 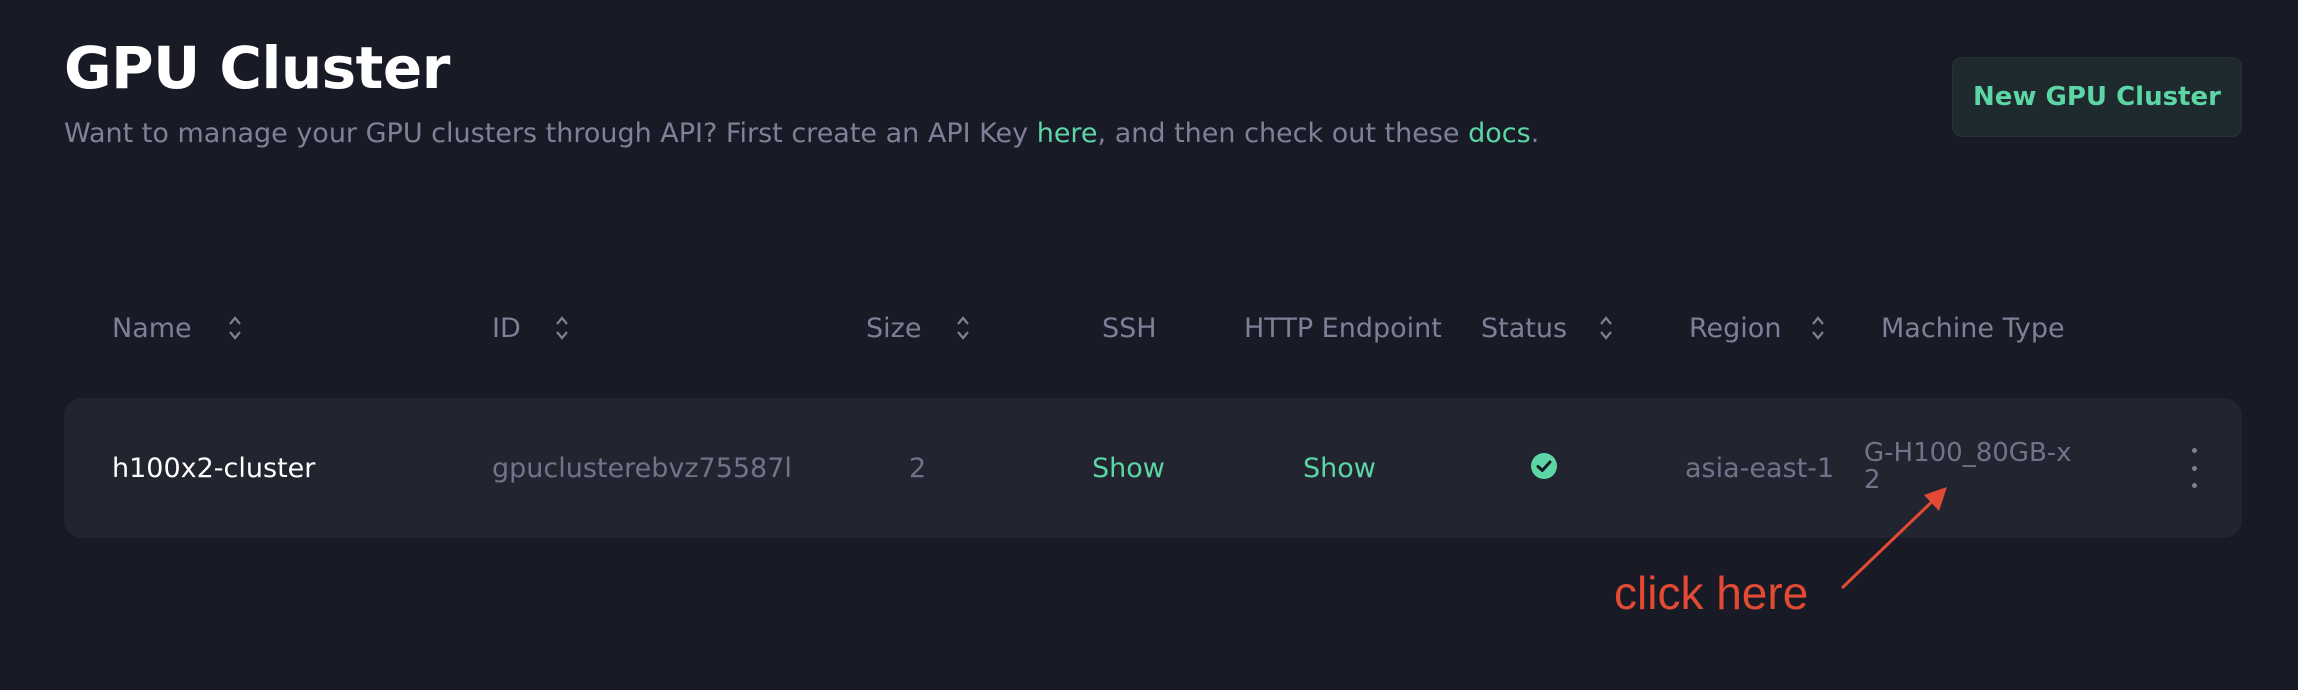 What do you see at coordinates (257, 68) in the screenshot?
I see `page-title: GPU Cluster` at bounding box center [257, 68].